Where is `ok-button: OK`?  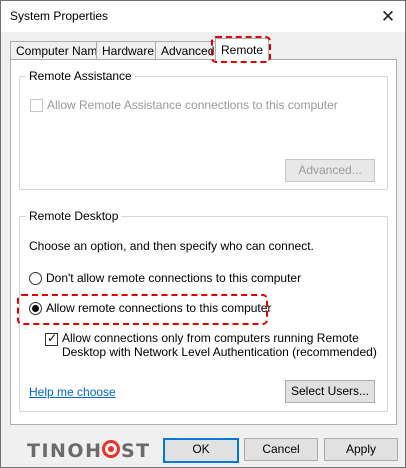 ok-button: OK is located at coordinates (201, 450).